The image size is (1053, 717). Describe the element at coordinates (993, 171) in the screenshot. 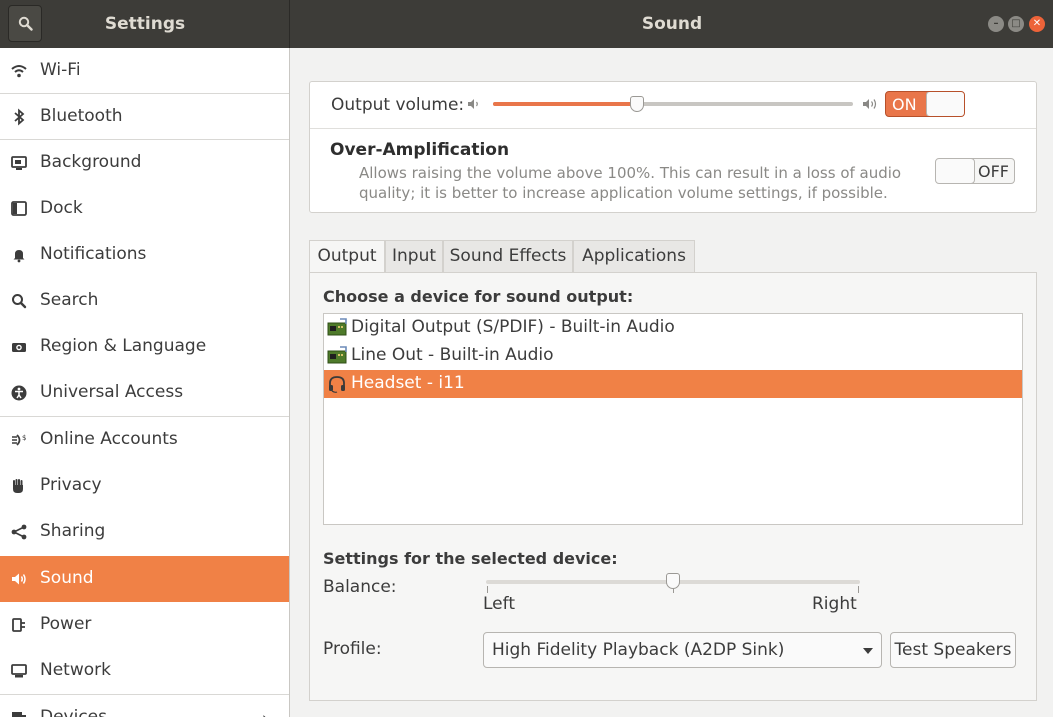

I see `switch-state-label: OFF` at that location.